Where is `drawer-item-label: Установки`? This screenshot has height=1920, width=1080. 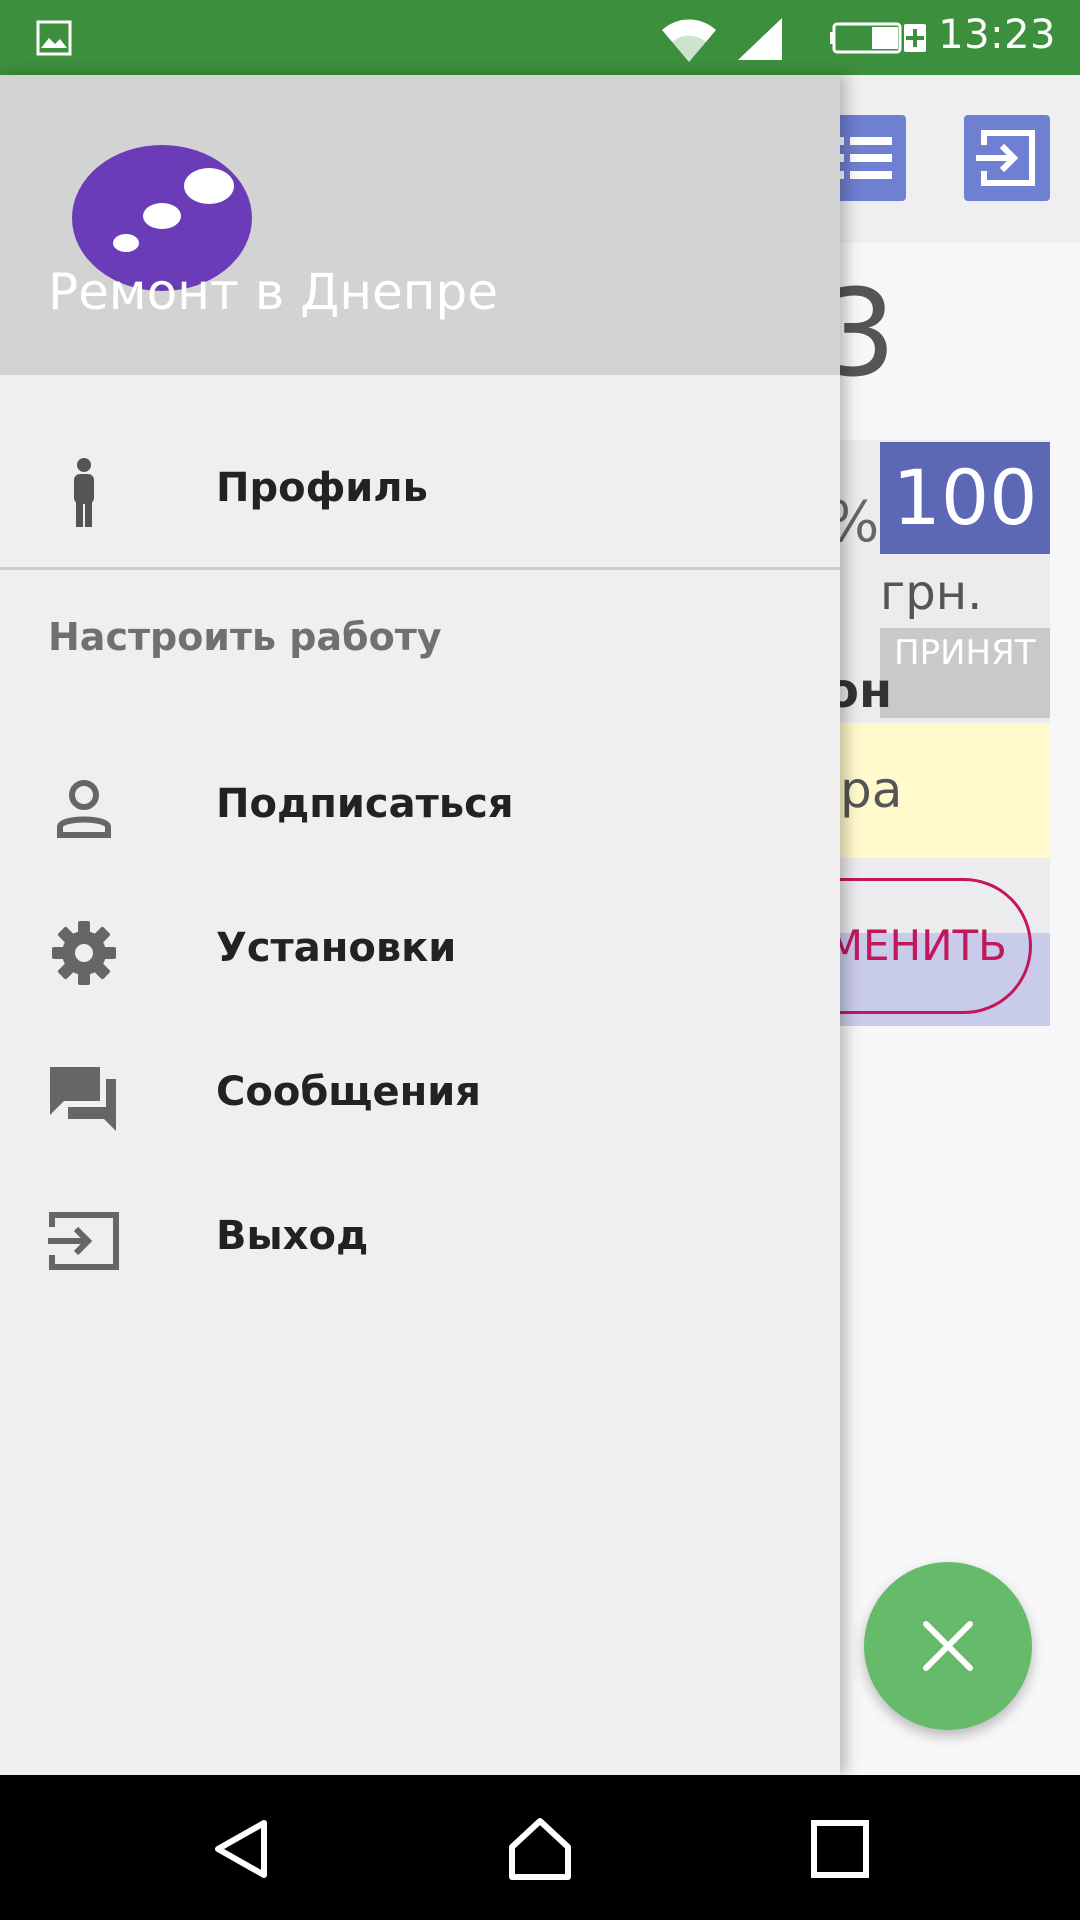
drawer-item-label: Установки is located at coordinates (336, 948).